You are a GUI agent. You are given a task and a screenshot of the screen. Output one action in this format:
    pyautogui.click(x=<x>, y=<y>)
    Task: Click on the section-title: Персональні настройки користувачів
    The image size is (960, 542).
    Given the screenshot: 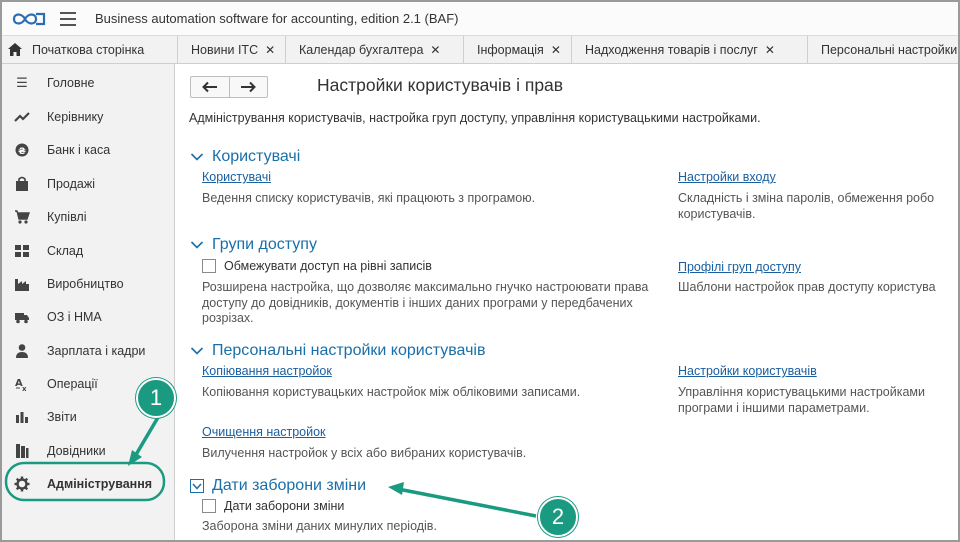 What is the action you would take?
    pyautogui.click(x=349, y=350)
    